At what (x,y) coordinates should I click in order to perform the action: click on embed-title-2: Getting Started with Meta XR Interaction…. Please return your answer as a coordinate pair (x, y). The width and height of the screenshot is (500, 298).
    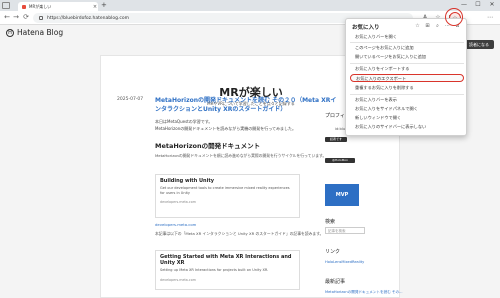
    Looking at the image, I should click on (226, 260).